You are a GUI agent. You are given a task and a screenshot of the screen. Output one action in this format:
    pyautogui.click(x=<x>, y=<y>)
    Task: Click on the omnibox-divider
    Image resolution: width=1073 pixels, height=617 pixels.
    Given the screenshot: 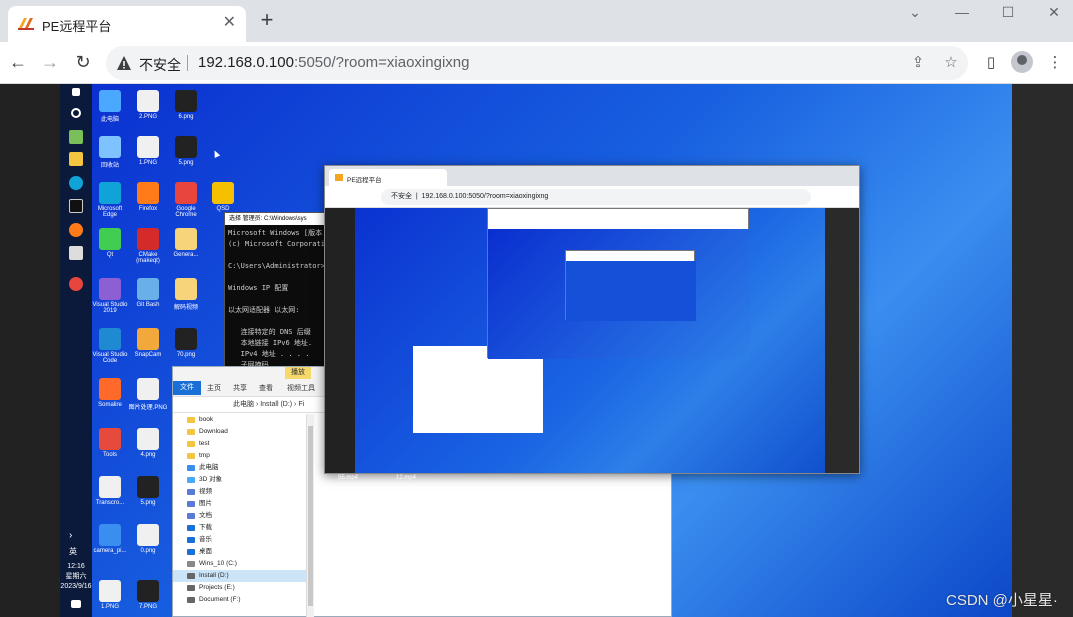 What is the action you would take?
    pyautogui.click(x=187, y=63)
    